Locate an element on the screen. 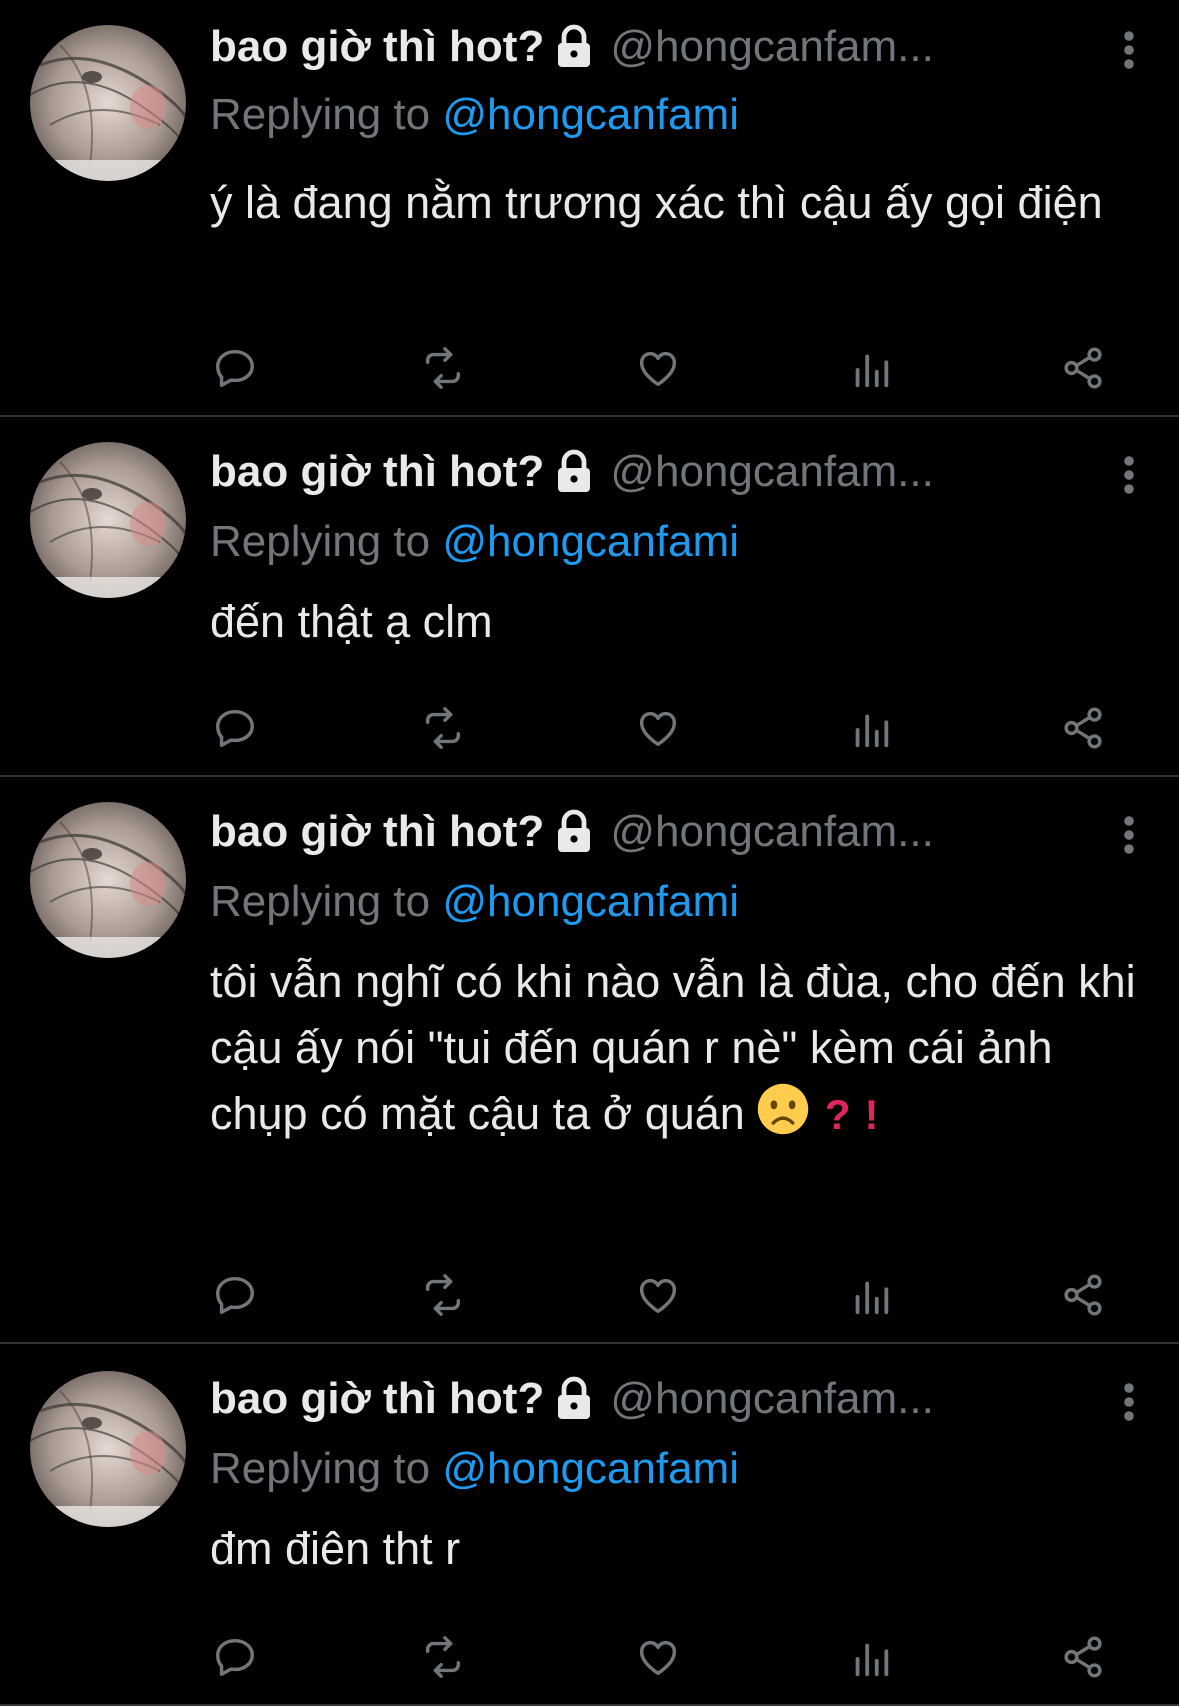  tweet-text: đm điên tht r is located at coordinates (335, 1548).